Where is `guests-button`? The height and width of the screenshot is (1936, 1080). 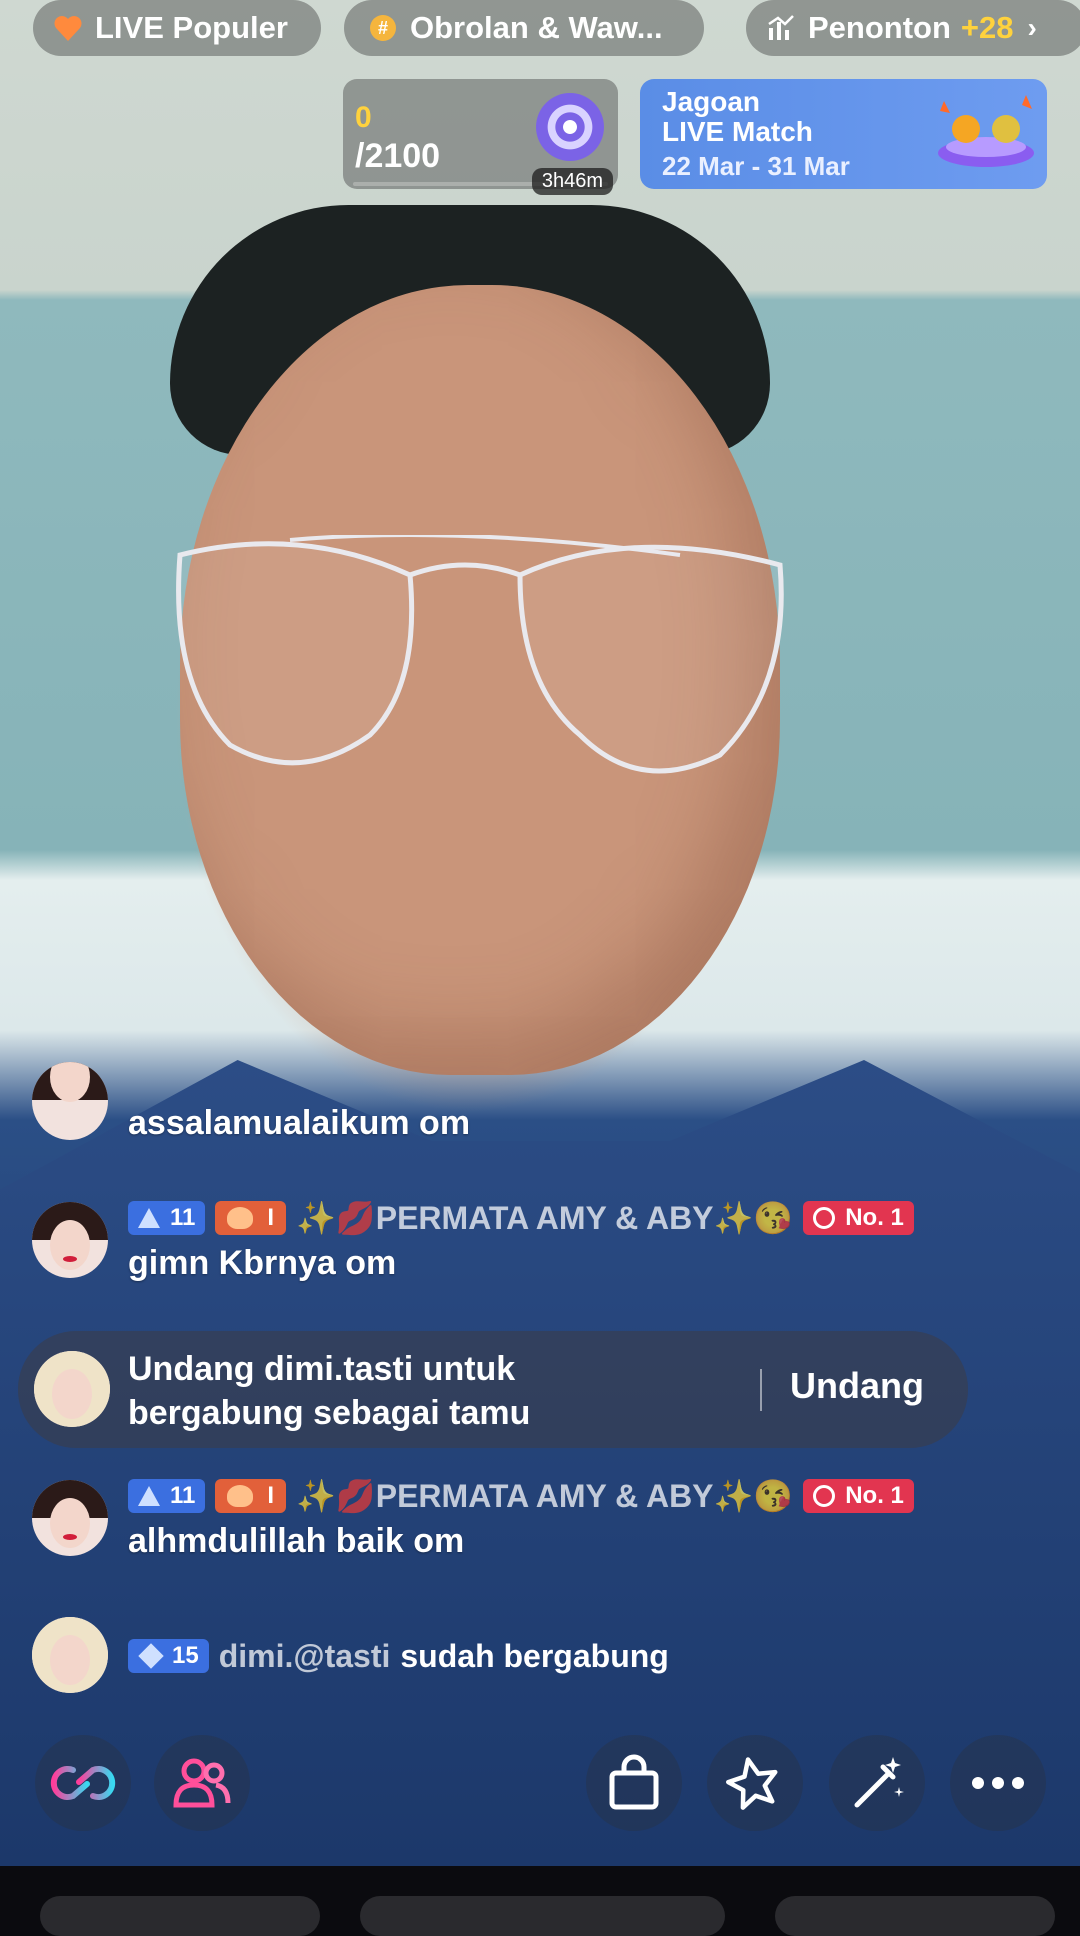
guests-button is located at coordinates (202, 1783).